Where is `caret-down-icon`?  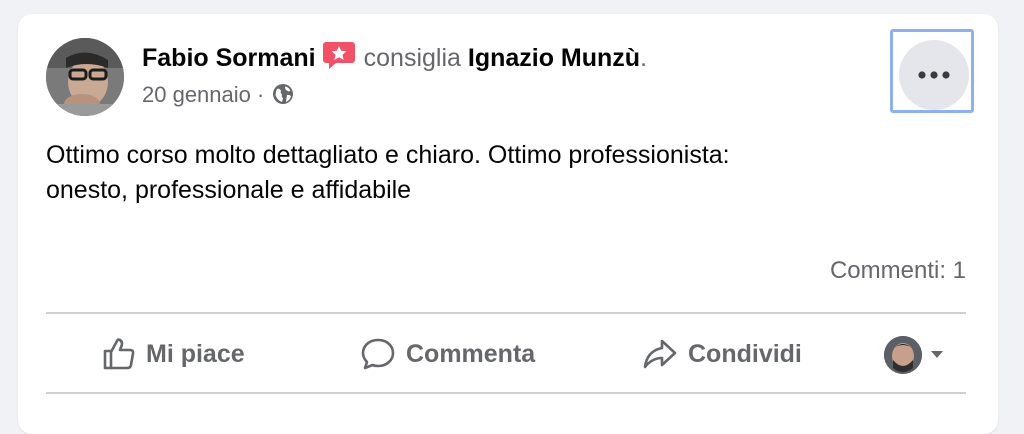 caret-down-icon is located at coordinates (937, 354).